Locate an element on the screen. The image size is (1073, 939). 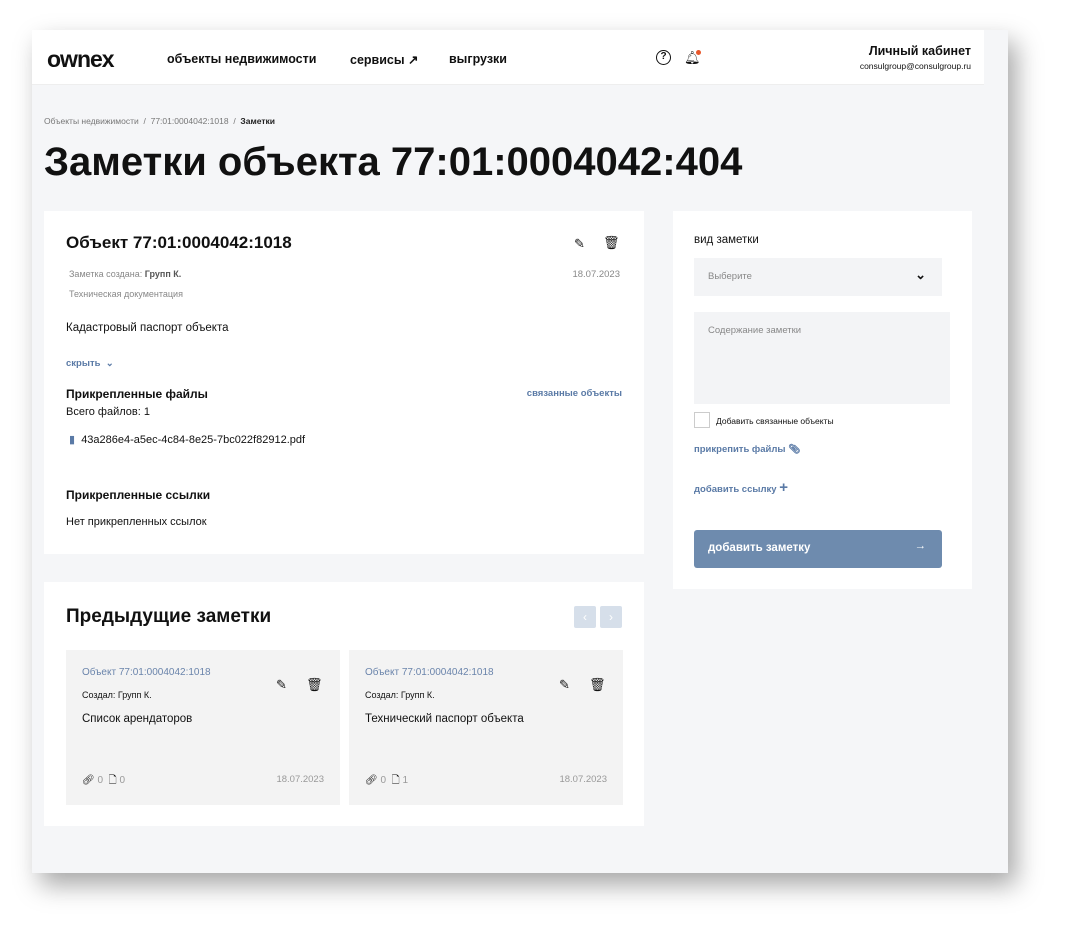
note-item-text: Список арендаторов is located at coordinates (137, 719).